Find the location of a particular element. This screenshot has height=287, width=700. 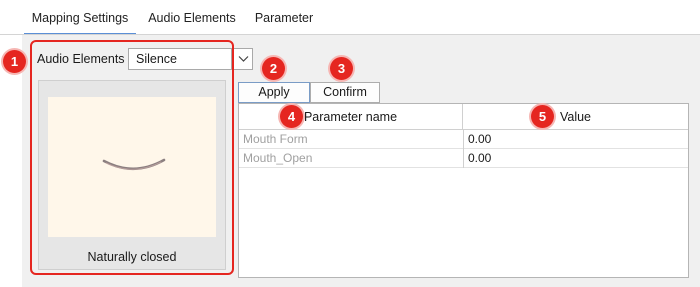

audio-elements-dropdown-button is located at coordinates (243, 59).